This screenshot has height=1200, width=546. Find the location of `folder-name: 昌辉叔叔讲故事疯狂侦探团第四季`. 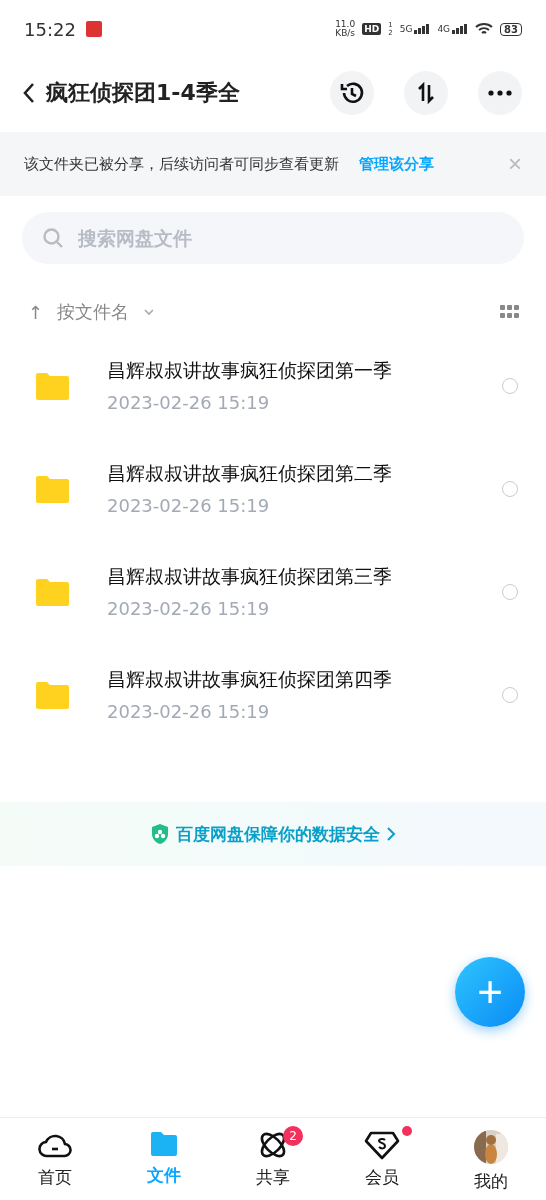

folder-name: 昌辉叔叔讲故事疯狂侦探团第四季 is located at coordinates (304, 680).